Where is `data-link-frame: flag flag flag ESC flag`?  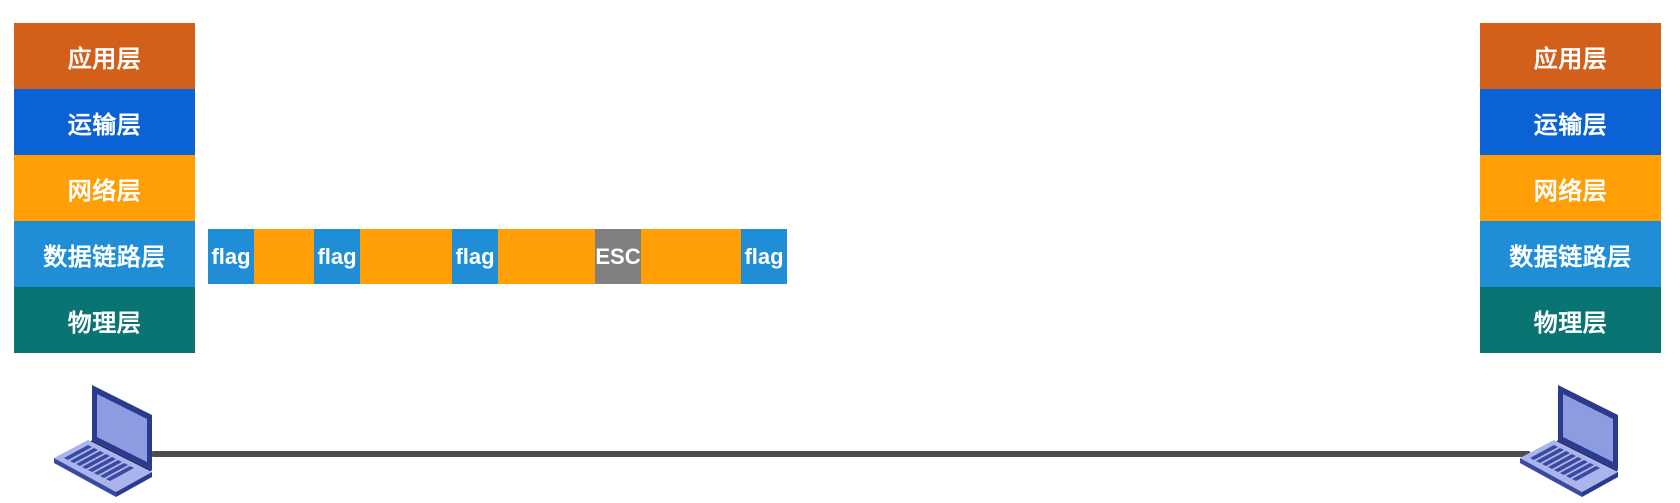
data-link-frame: flag flag flag ESC flag is located at coordinates (497, 256).